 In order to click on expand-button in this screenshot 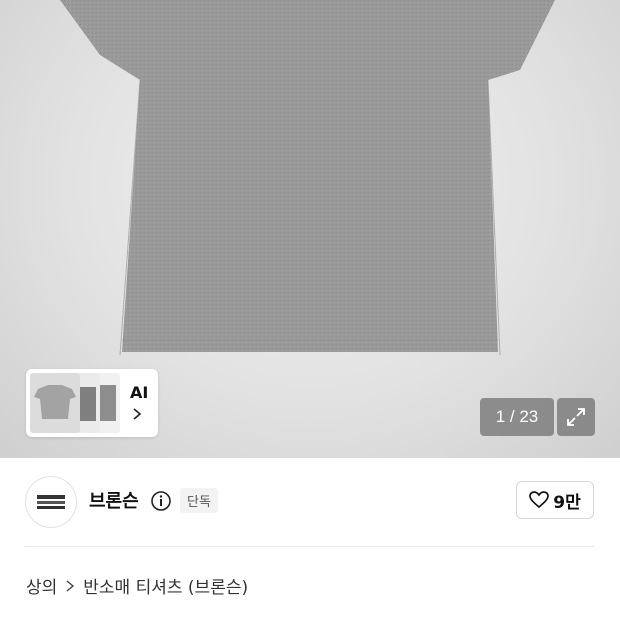, I will do `click(576, 417)`.